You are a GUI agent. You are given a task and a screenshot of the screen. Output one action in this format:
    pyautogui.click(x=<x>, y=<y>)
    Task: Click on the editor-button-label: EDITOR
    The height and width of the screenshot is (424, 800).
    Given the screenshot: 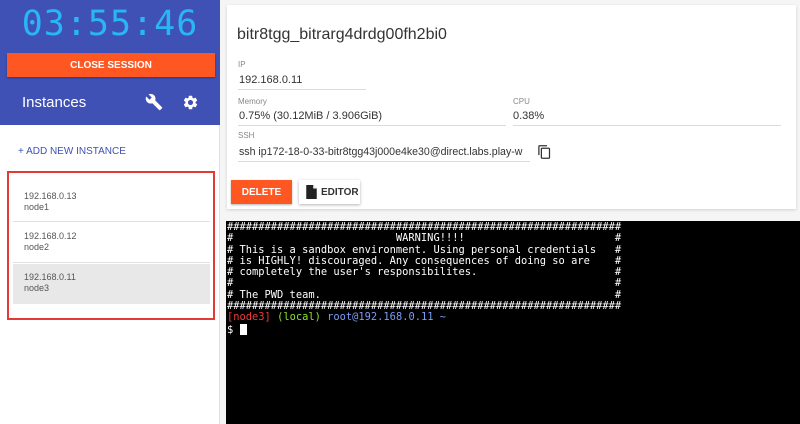 What is the action you would take?
    pyautogui.click(x=340, y=192)
    